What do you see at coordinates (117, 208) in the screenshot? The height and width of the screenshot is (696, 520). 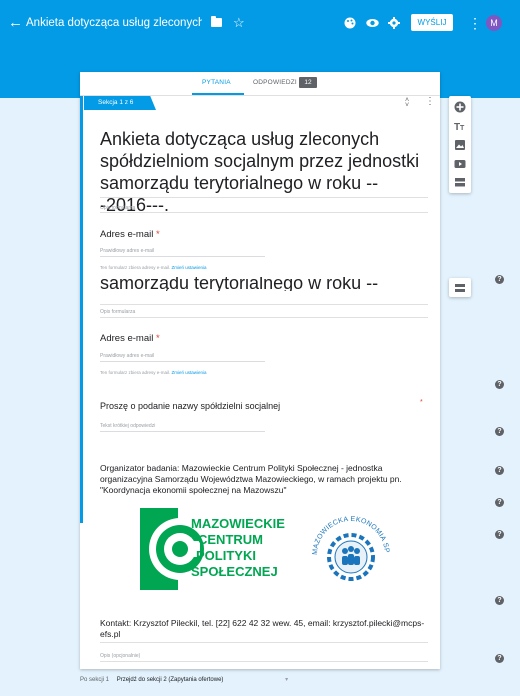 I see `form-description-placeholder: Opis formularza` at bounding box center [117, 208].